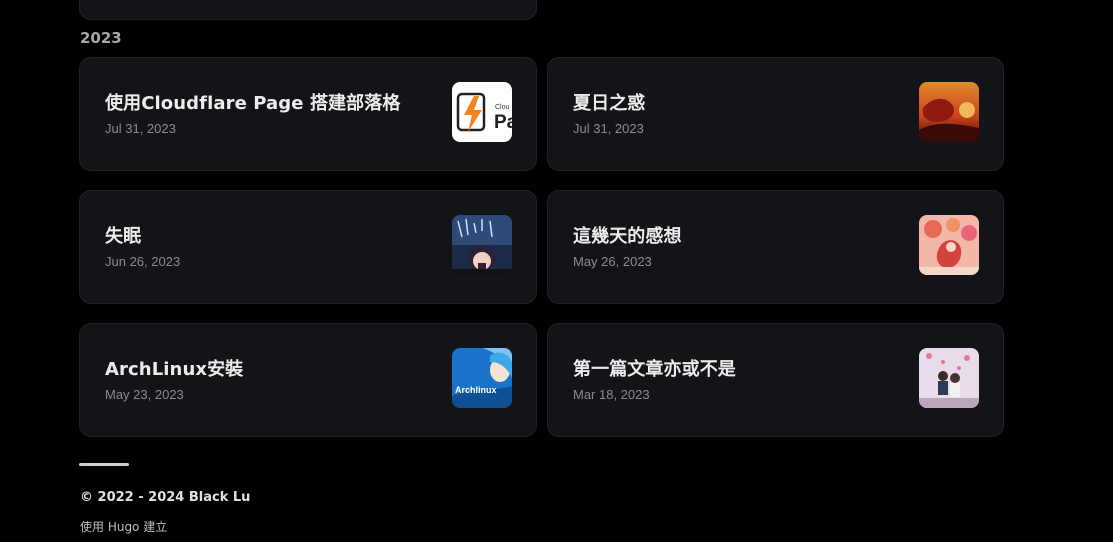  Describe the element at coordinates (104, 464) in the screenshot. I see `footer-divider` at that location.